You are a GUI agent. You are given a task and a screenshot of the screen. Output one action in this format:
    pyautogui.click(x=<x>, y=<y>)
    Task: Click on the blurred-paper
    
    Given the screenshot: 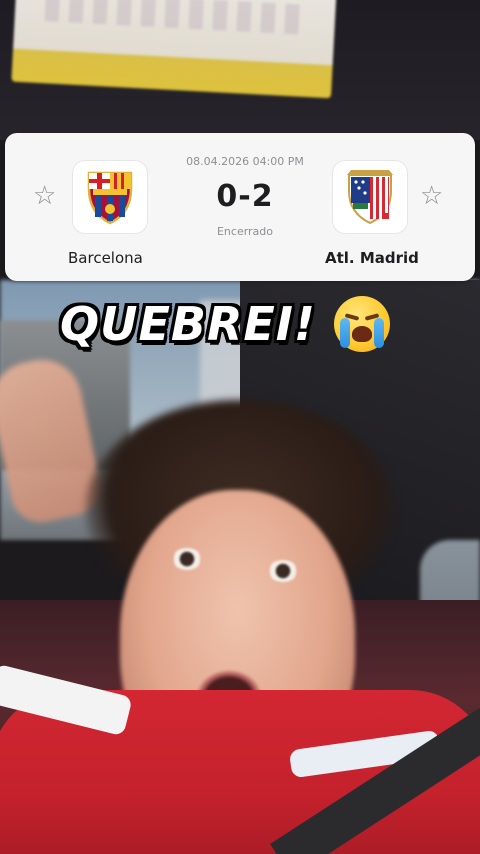 What is the action you would take?
    pyautogui.click(x=174, y=49)
    